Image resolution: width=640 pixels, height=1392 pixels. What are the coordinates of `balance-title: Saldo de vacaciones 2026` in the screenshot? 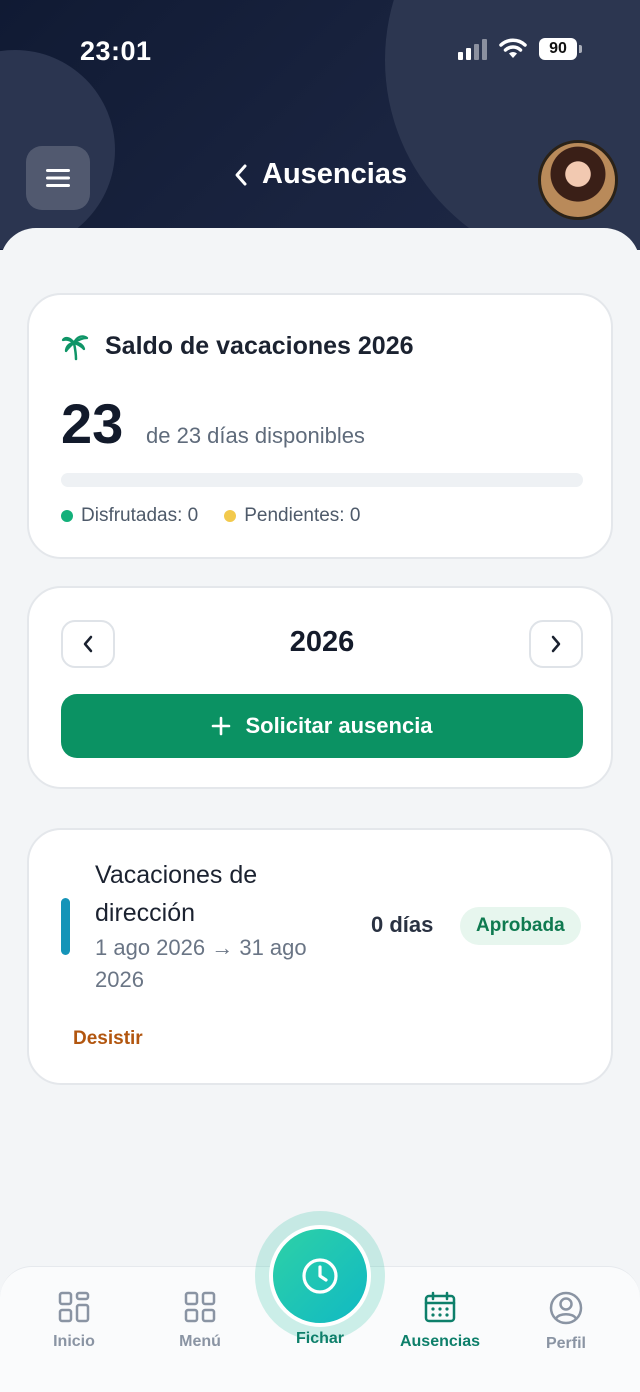 It's located at (259, 345).